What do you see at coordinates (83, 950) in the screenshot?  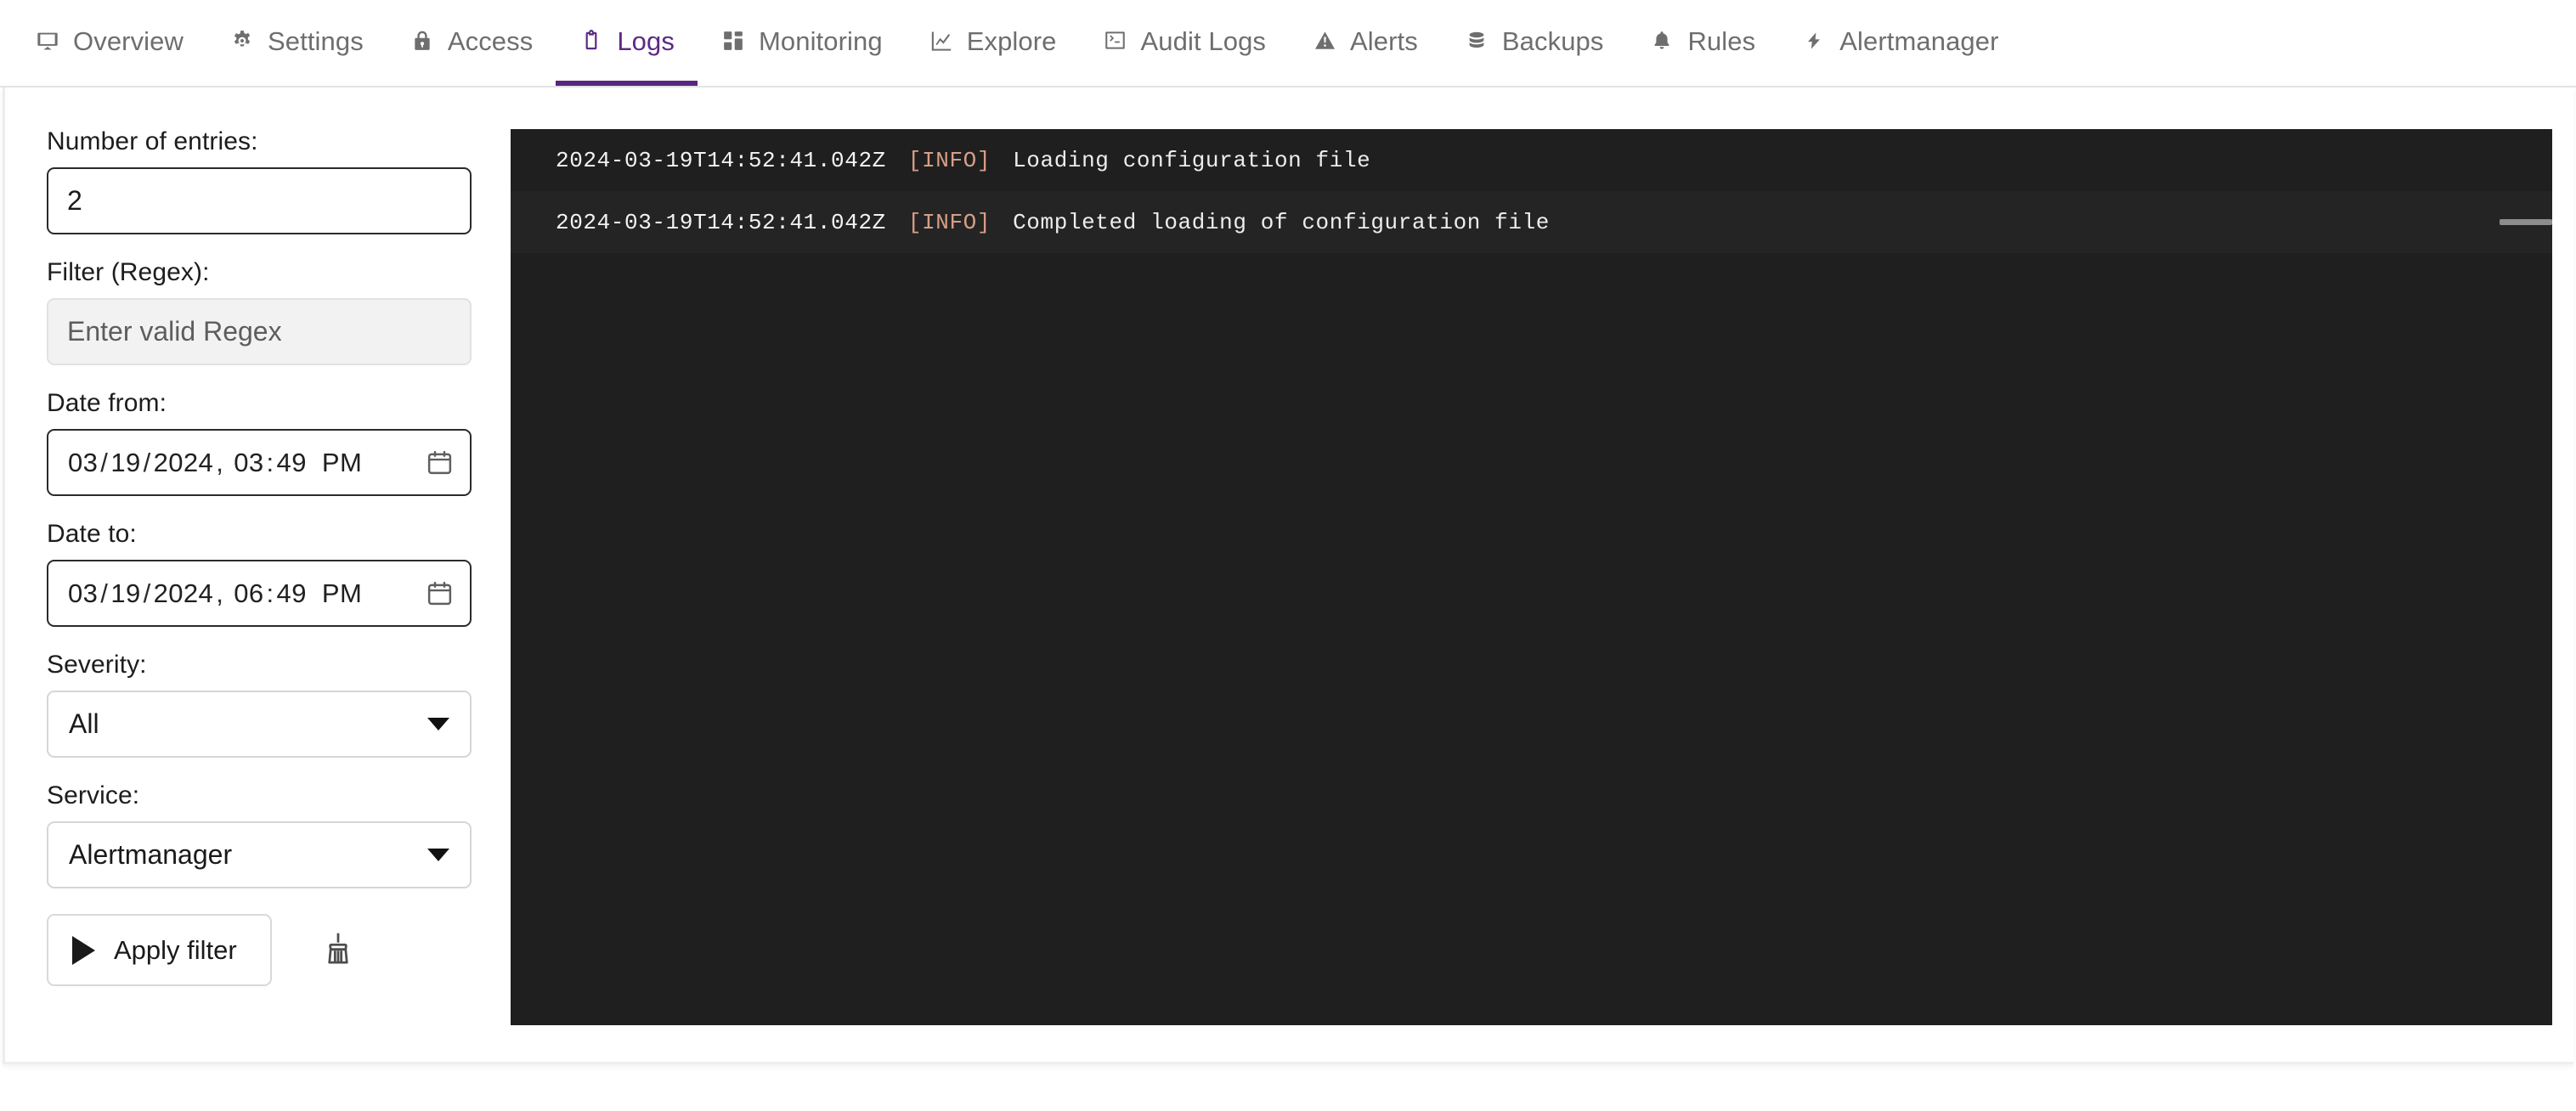 I see `play-icon` at bounding box center [83, 950].